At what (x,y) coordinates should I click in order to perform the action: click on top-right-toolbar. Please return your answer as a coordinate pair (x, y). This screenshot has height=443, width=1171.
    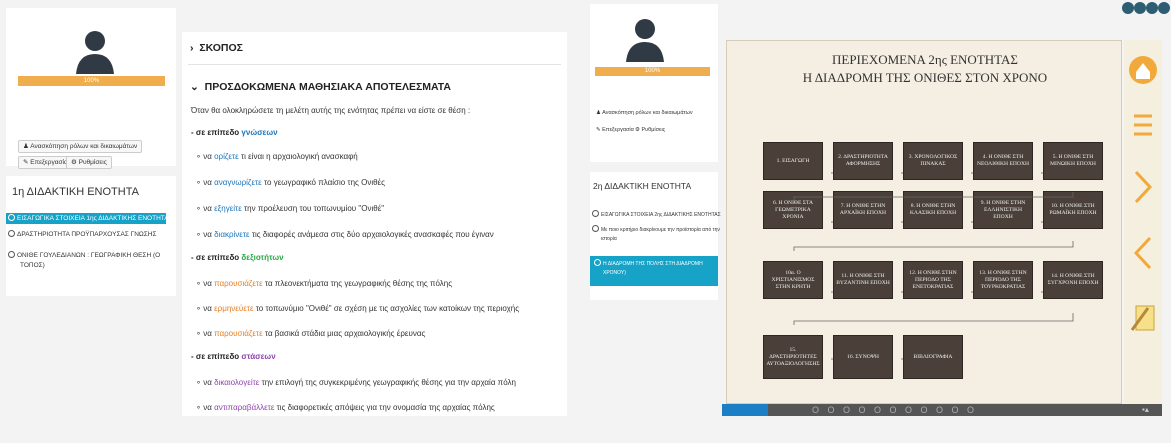
    Looking at the image, I should click on (1146, 9).